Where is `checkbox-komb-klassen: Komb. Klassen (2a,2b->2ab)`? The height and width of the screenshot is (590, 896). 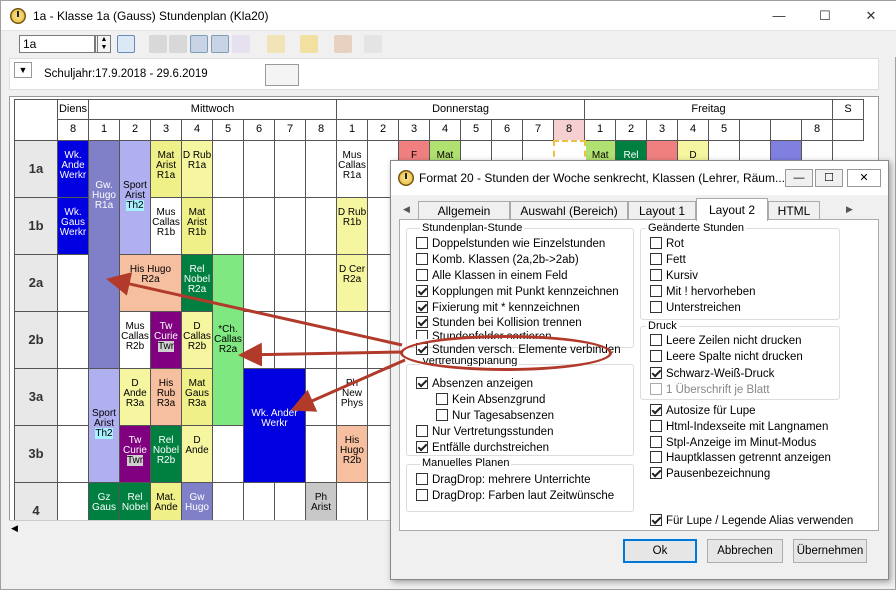
checkbox-komb-klassen: Komb. Klassen (2a,2b->2ab) is located at coordinates (497, 260).